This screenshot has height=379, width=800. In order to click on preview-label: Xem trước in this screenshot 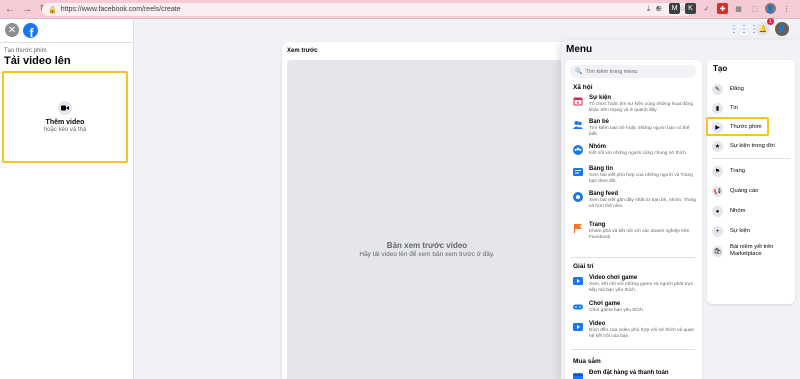, I will do `click(302, 51)`.